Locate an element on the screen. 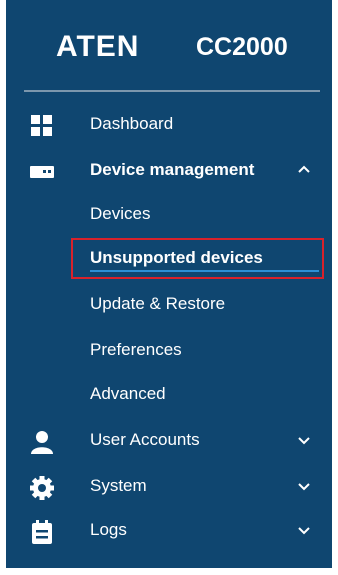  sub-label-devices: Devices is located at coordinates (120, 213).